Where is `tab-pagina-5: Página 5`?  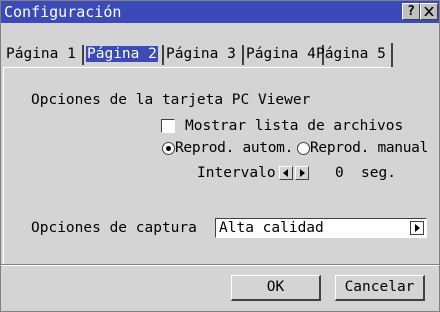
tab-pagina-5: Página 5 is located at coordinates (353, 55).